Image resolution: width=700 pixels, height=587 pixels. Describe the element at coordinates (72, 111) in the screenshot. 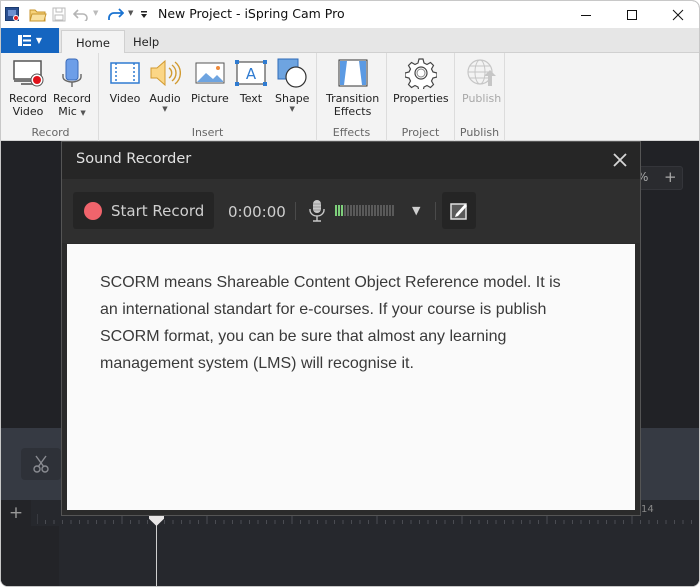

I see `record-mic-label-2: Mic ▼` at that location.